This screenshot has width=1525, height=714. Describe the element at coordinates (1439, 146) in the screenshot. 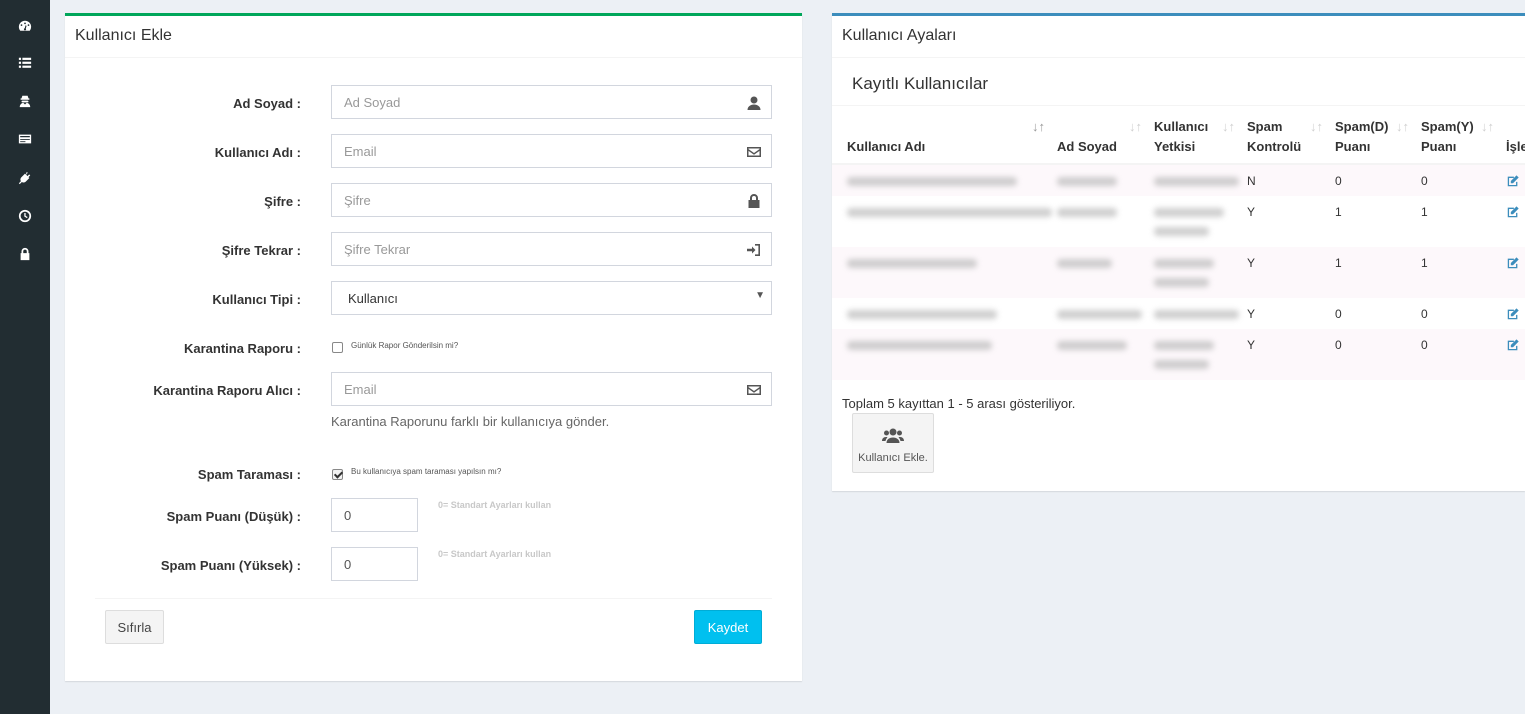

I see `column-spamy-line-2: Puanı` at that location.